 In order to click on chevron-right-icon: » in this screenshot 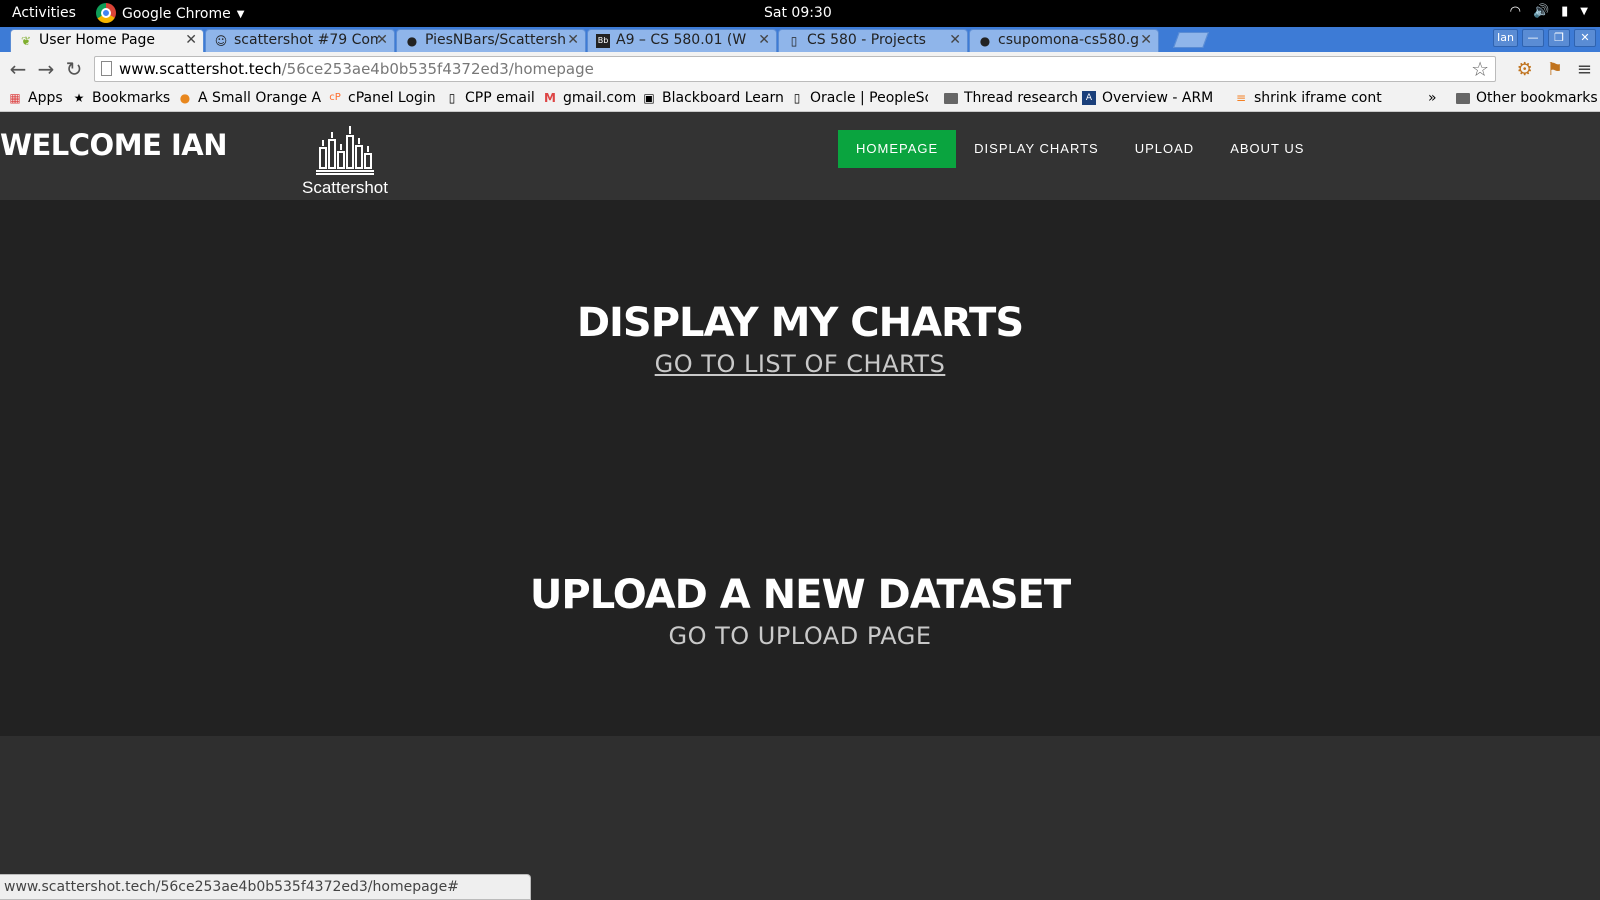, I will do `click(1432, 98)`.